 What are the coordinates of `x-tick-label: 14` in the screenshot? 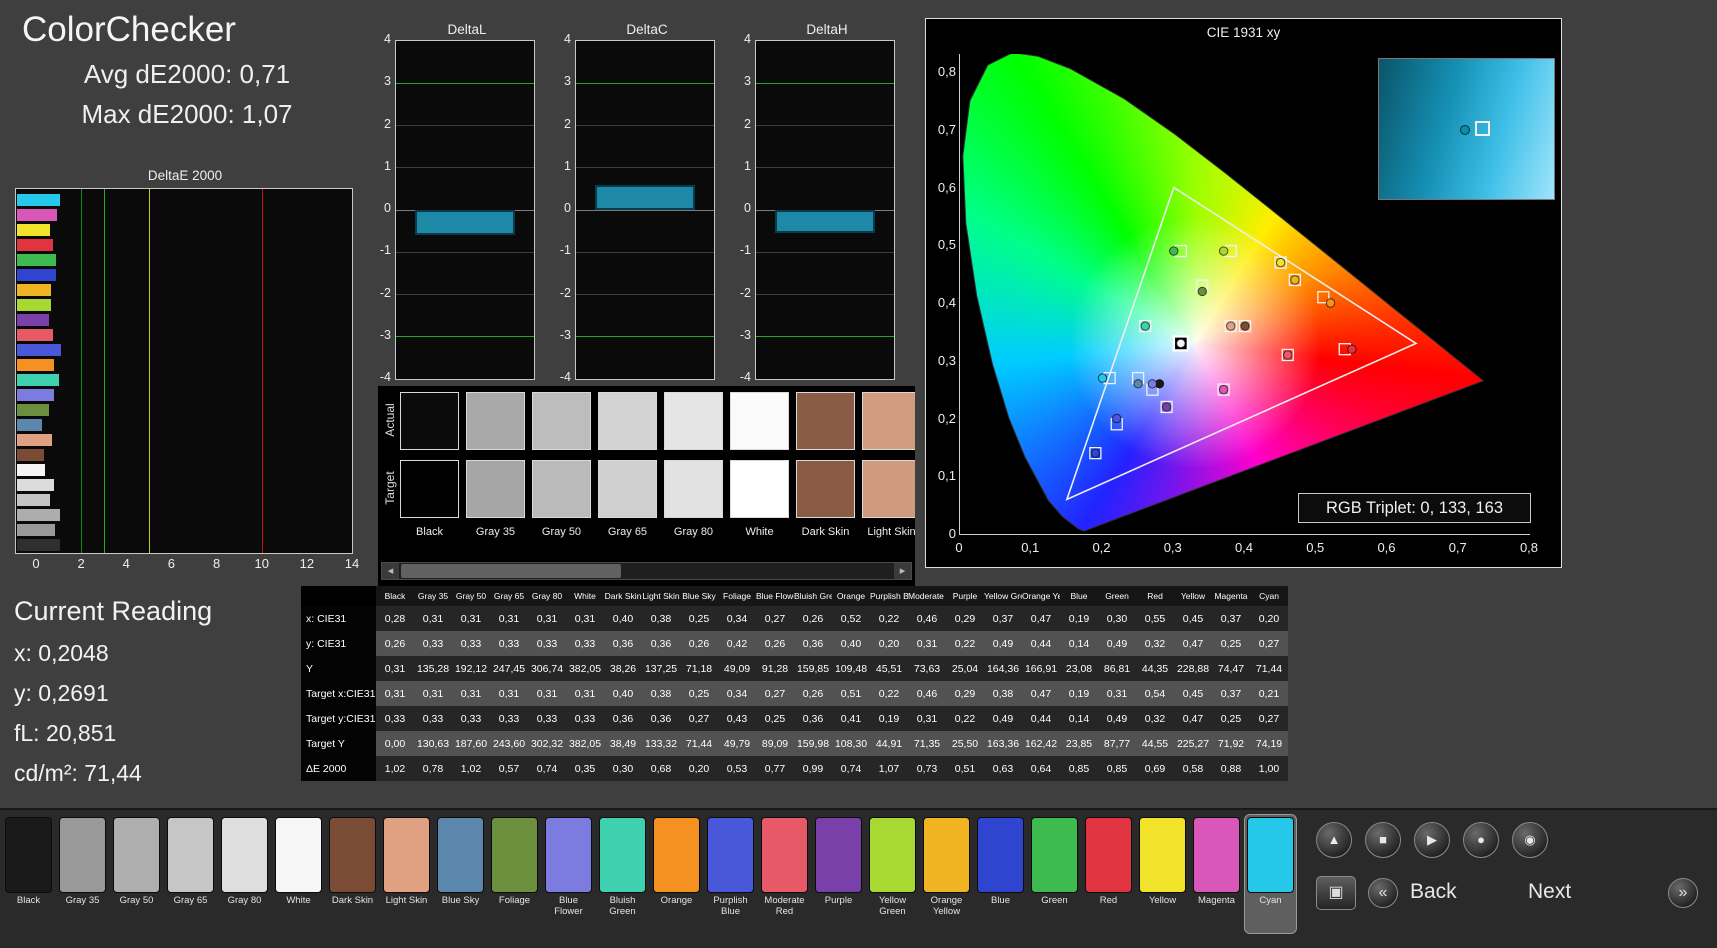 It's located at (352, 563).